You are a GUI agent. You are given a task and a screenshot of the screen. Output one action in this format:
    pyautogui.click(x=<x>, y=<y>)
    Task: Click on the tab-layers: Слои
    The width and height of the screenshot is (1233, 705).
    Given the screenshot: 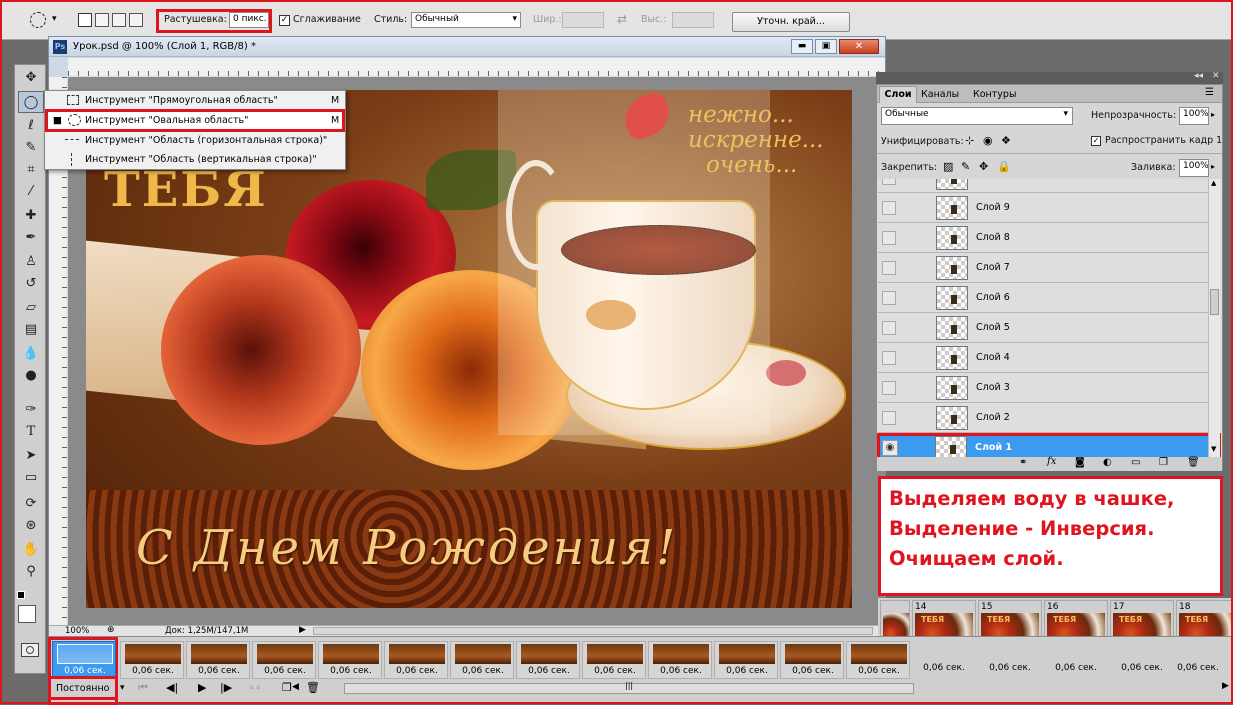 What is the action you would take?
    pyautogui.click(x=898, y=94)
    